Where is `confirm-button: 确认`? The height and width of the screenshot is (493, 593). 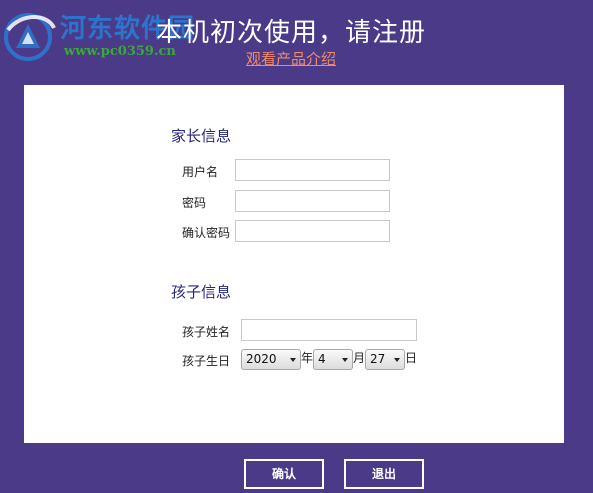
confirm-button: 确认 is located at coordinates (284, 474).